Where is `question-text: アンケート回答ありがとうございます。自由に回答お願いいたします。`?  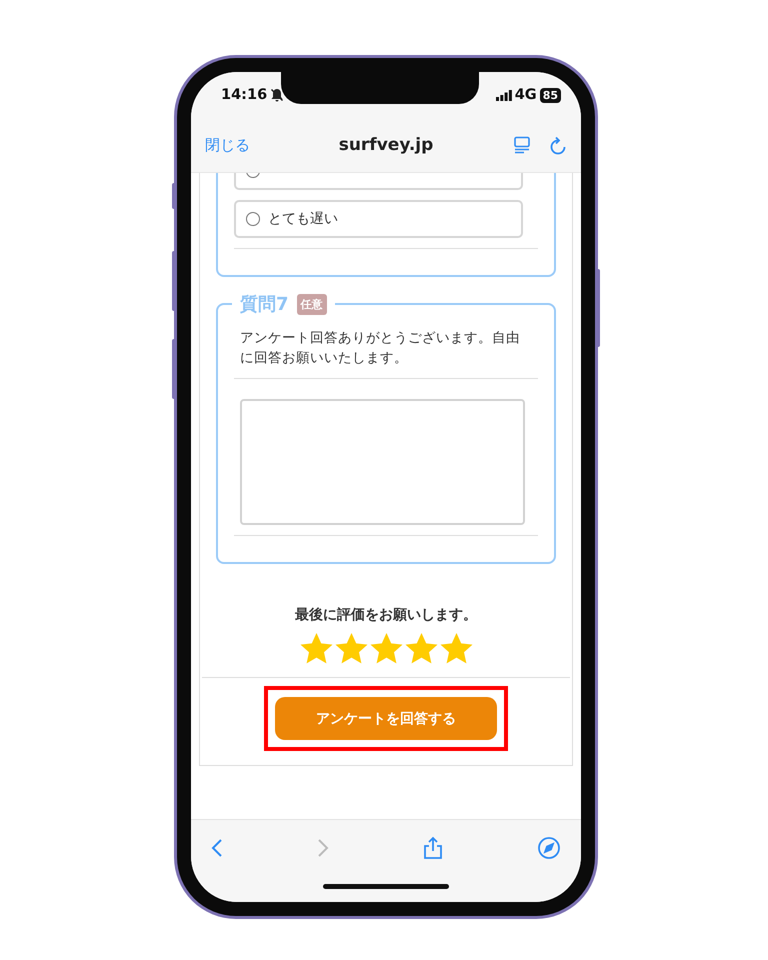
question-text: アンケート回答ありがとうございます。自由に回答お願いいたします。 is located at coordinates (380, 348).